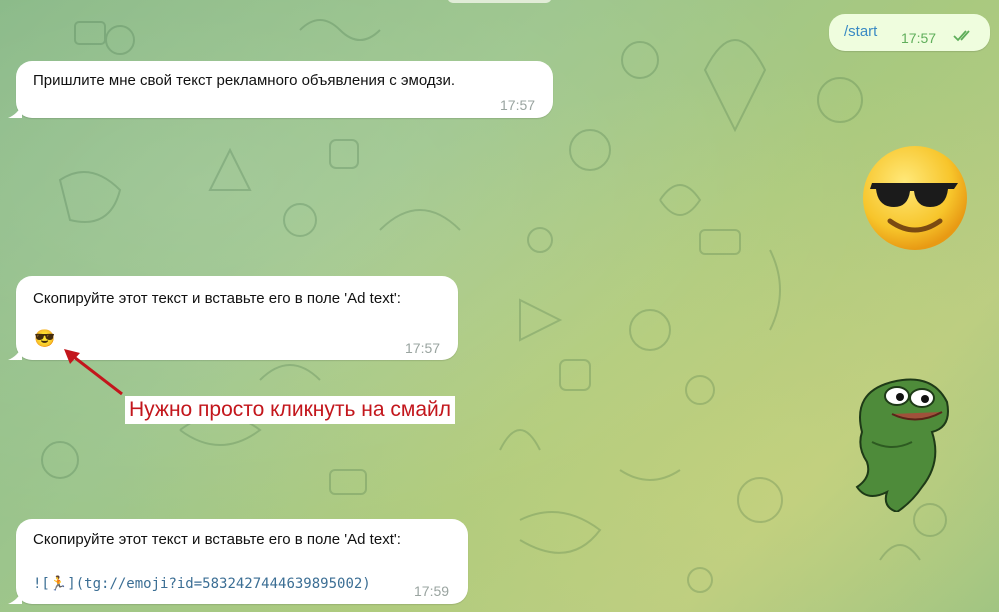  What do you see at coordinates (897, 442) in the screenshot?
I see `pepe-frog-sticker` at bounding box center [897, 442].